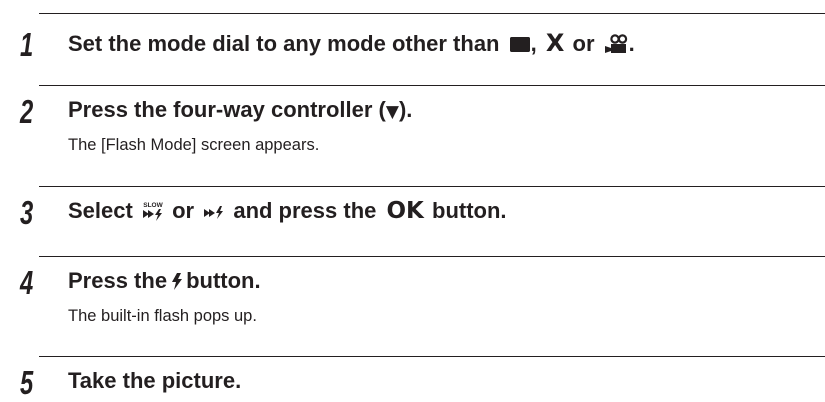 This screenshot has width=825, height=402. I want to click on x-mode-icon: X, so click(555, 43).